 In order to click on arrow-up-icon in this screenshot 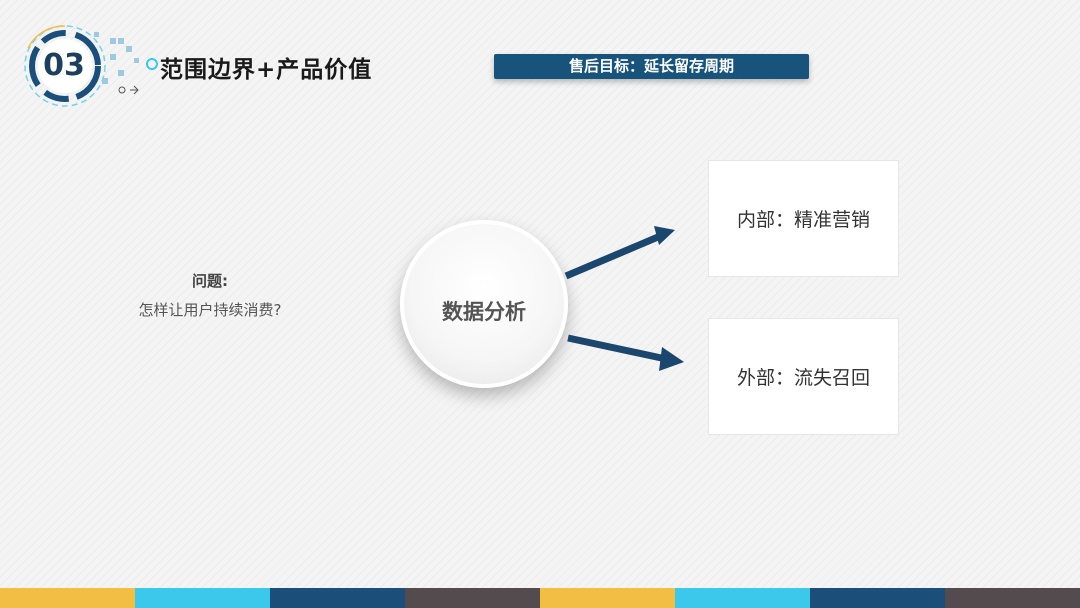, I will do `click(619, 253)`.